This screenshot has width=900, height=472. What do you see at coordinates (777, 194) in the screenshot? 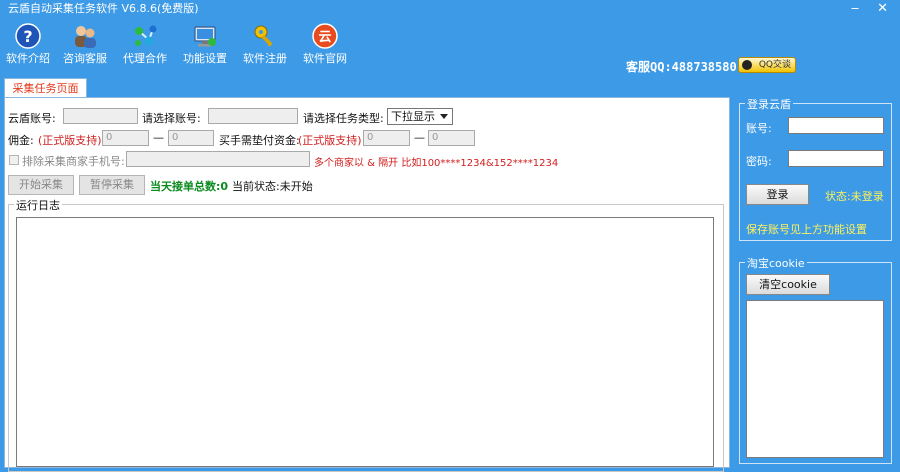
I see `login-button: 登录` at bounding box center [777, 194].